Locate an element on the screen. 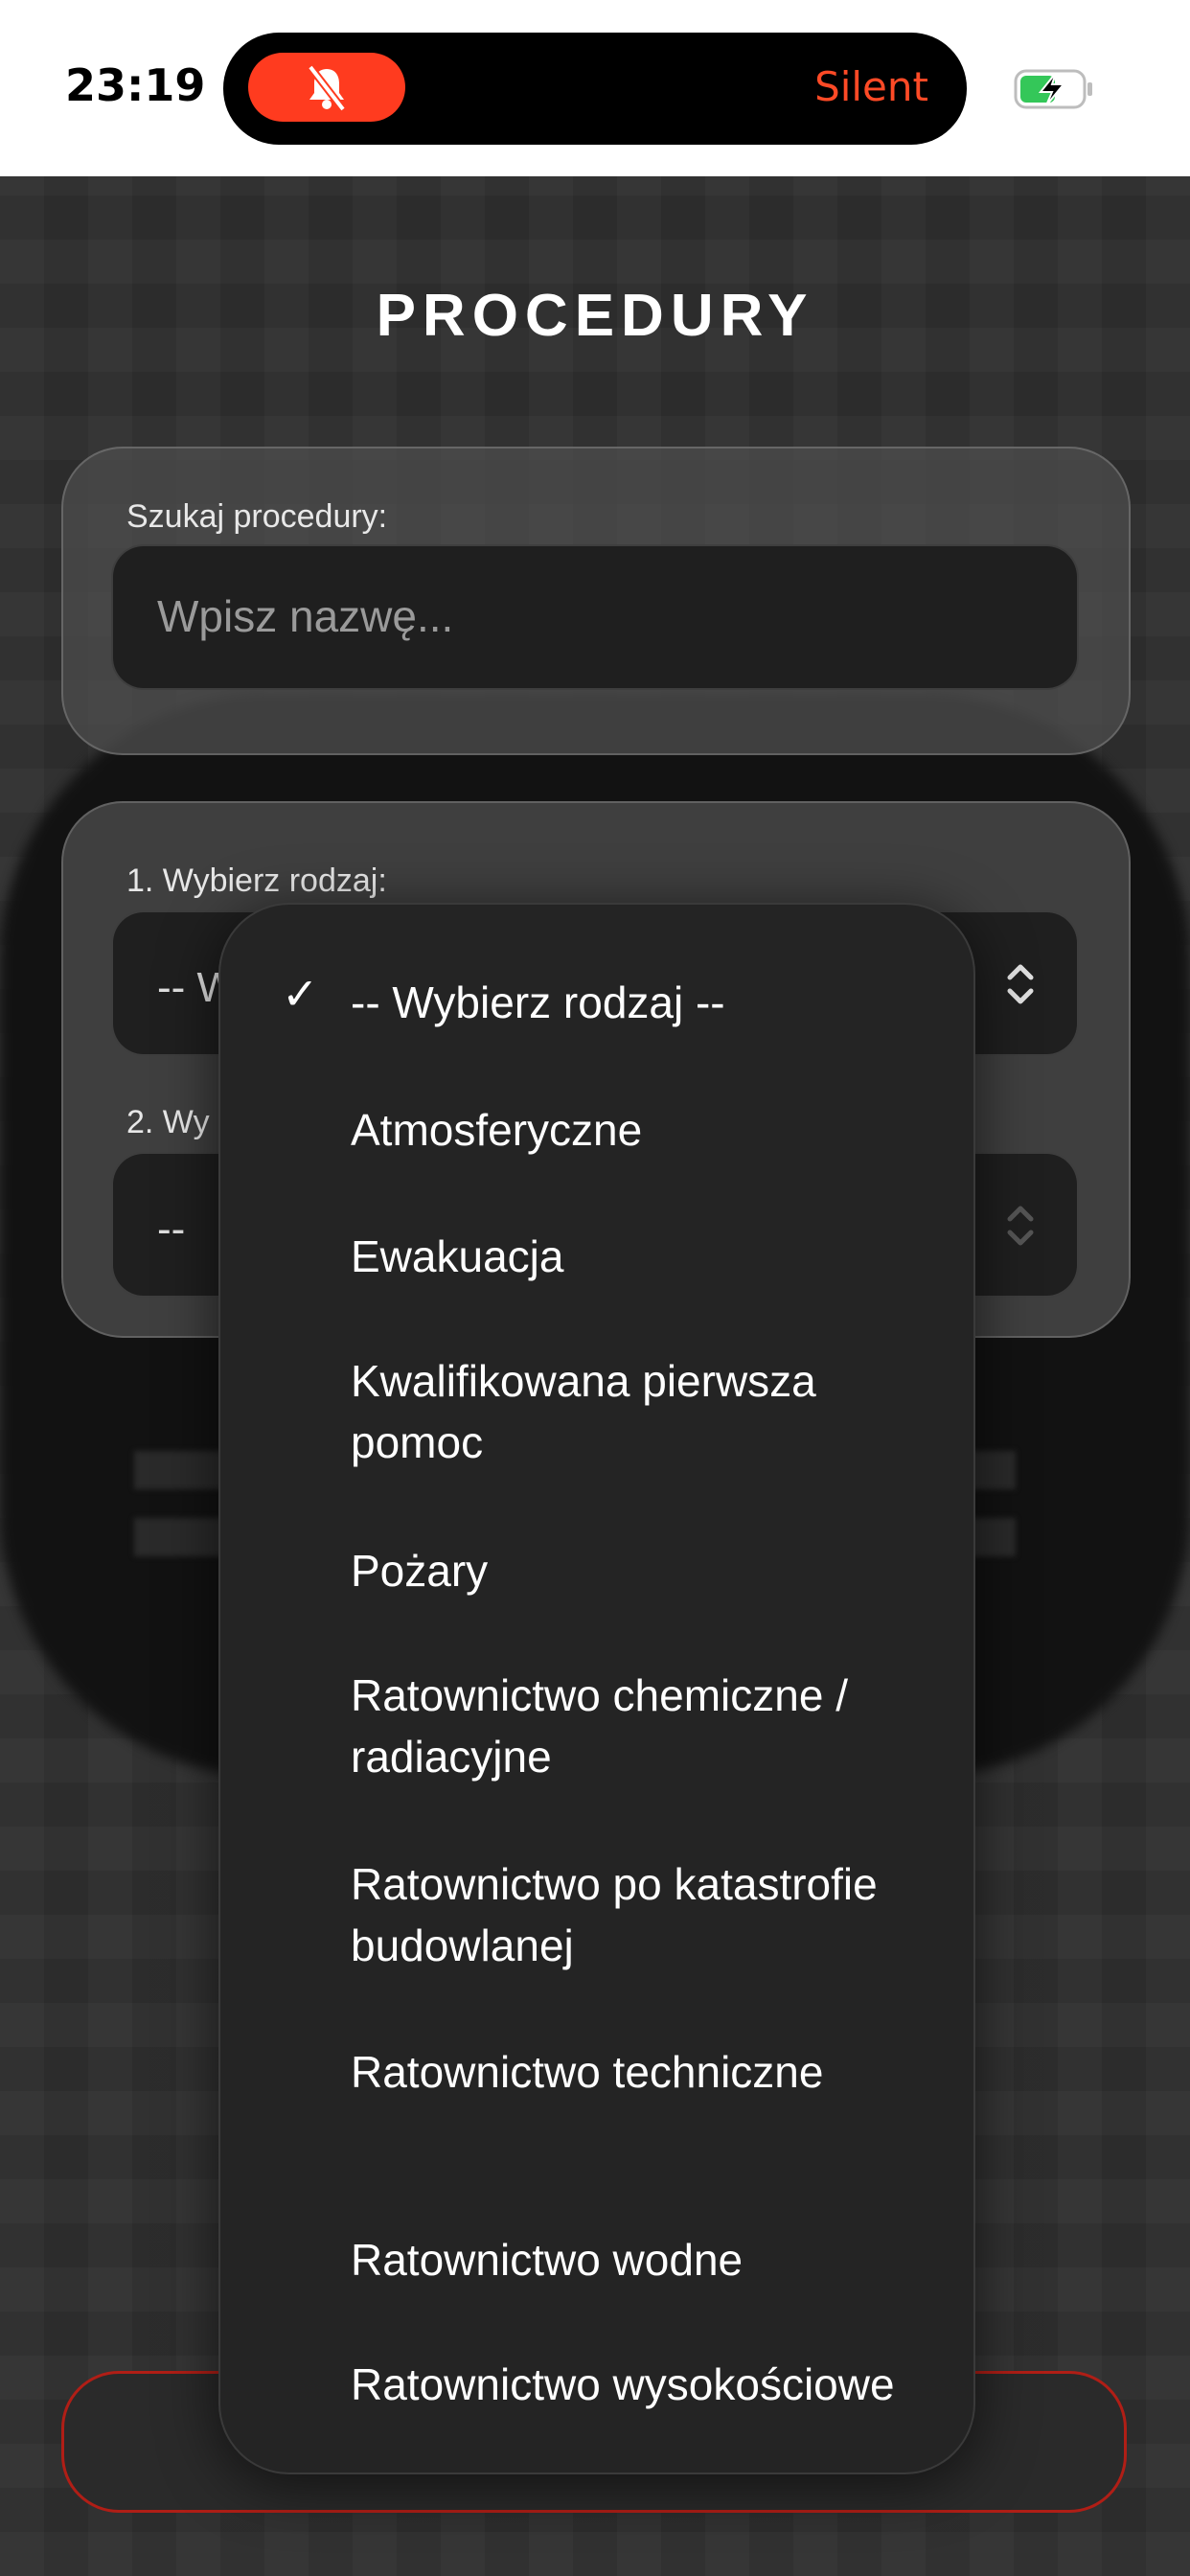  bell-slash-icon is located at coordinates (327, 88).